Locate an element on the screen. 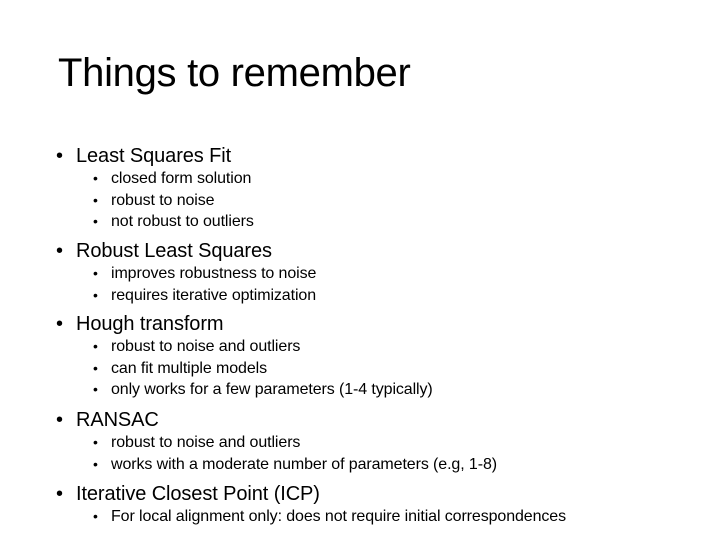 The image size is (720, 540). slide-title: Things to remember is located at coordinates (234, 73).